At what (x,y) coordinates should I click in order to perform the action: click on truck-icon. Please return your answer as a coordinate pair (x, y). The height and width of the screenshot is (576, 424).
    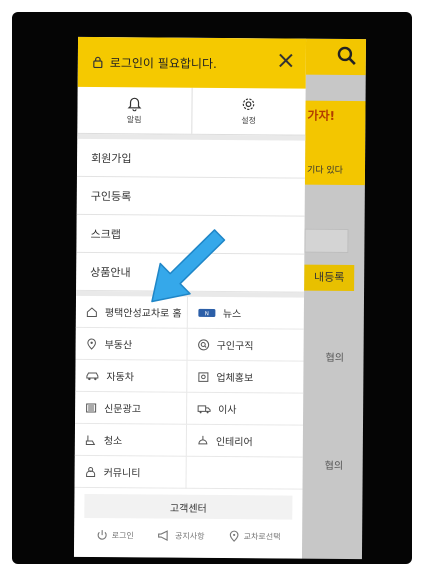
    Looking at the image, I should click on (204, 408).